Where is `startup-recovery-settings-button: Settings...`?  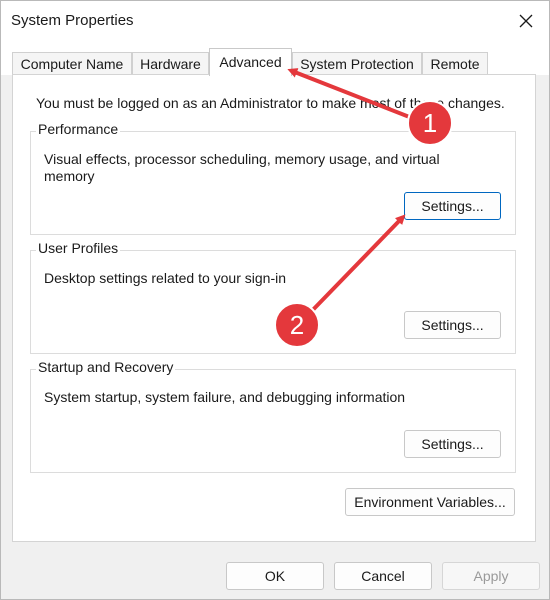 startup-recovery-settings-button: Settings... is located at coordinates (452, 444).